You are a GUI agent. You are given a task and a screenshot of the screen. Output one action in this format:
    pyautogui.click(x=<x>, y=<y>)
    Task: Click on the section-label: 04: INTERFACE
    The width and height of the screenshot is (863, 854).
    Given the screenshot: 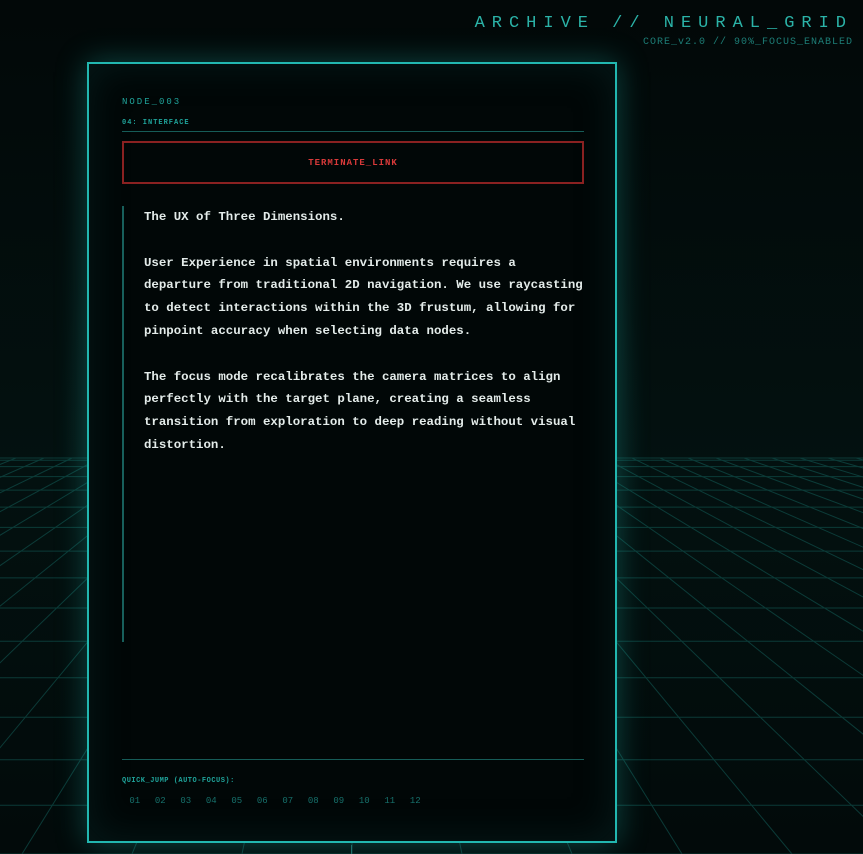 What is the action you would take?
    pyautogui.click(x=156, y=123)
    